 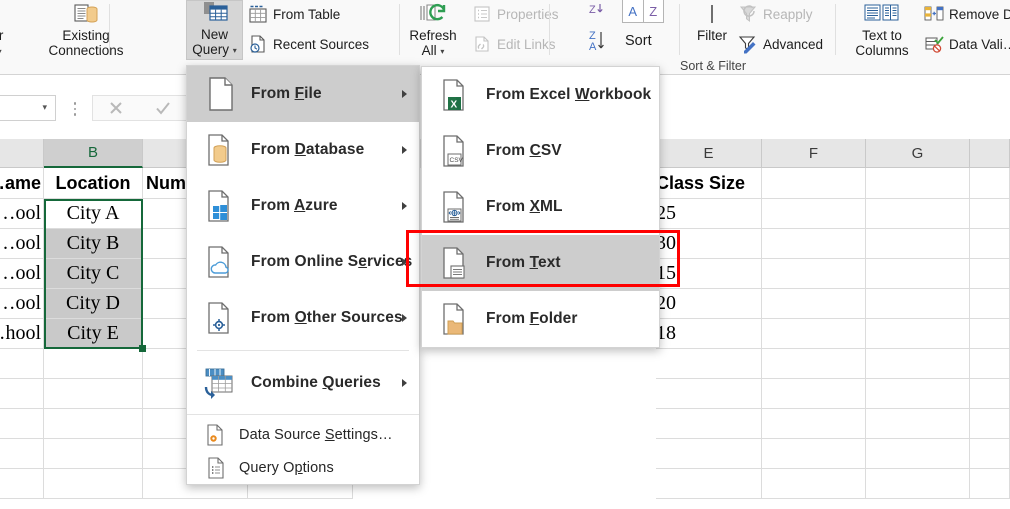 I want to click on column-header-e: E, so click(x=709, y=153).